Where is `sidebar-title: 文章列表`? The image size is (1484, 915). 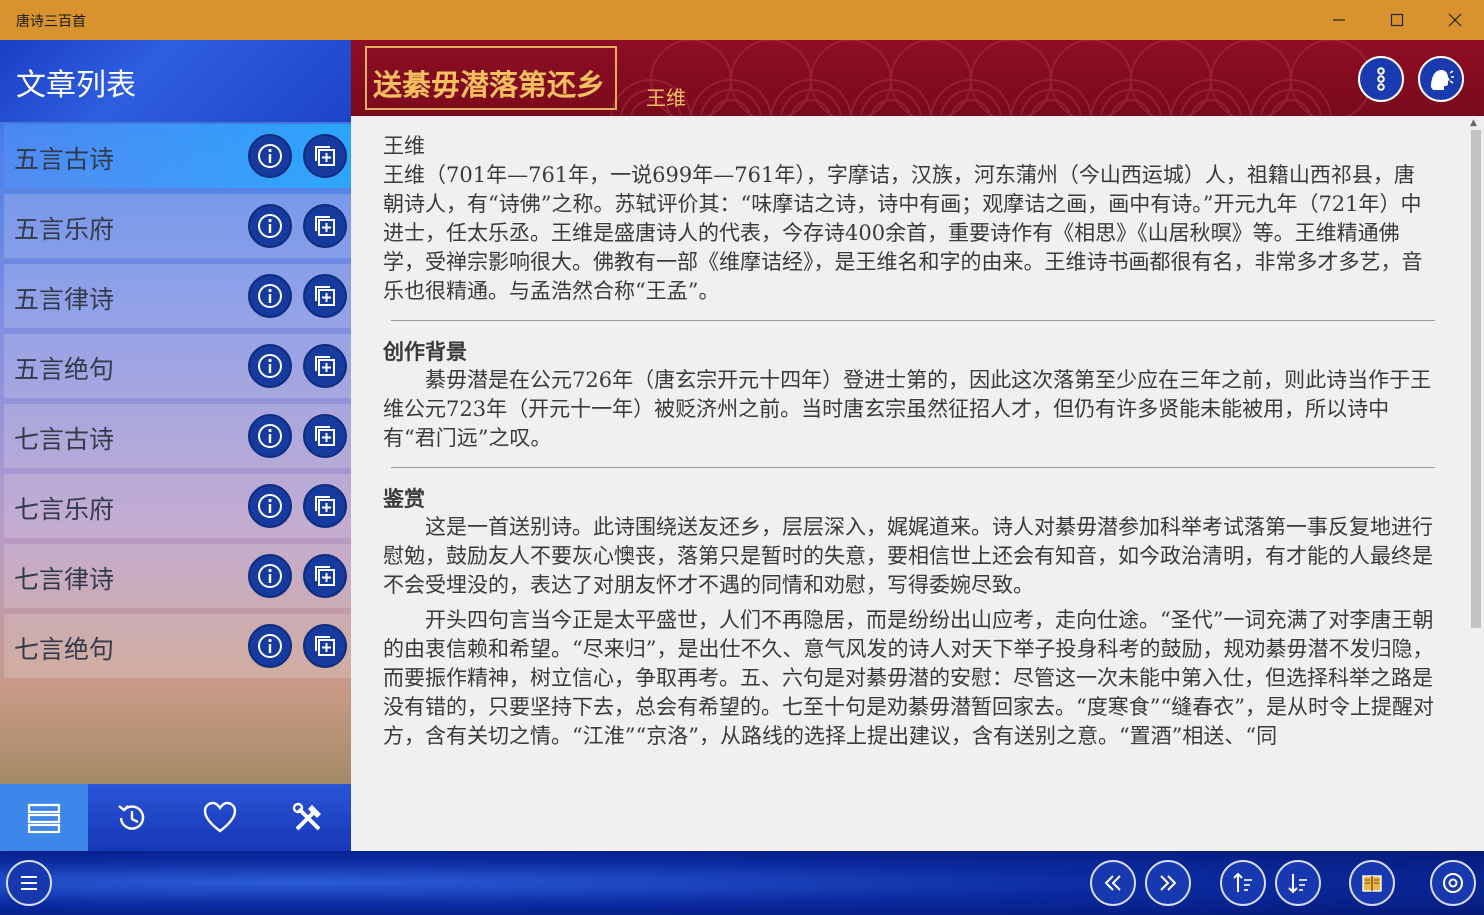
sidebar-title: 文章列表 is located at coordinates (76, 85).